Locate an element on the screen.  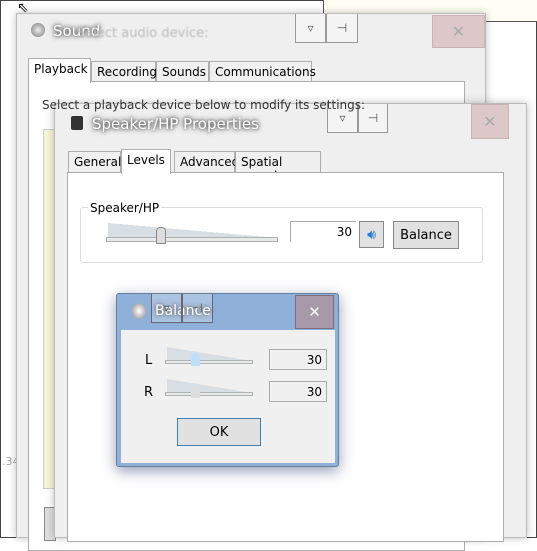
right-slider-thumb is located at coordinates (195, 391).